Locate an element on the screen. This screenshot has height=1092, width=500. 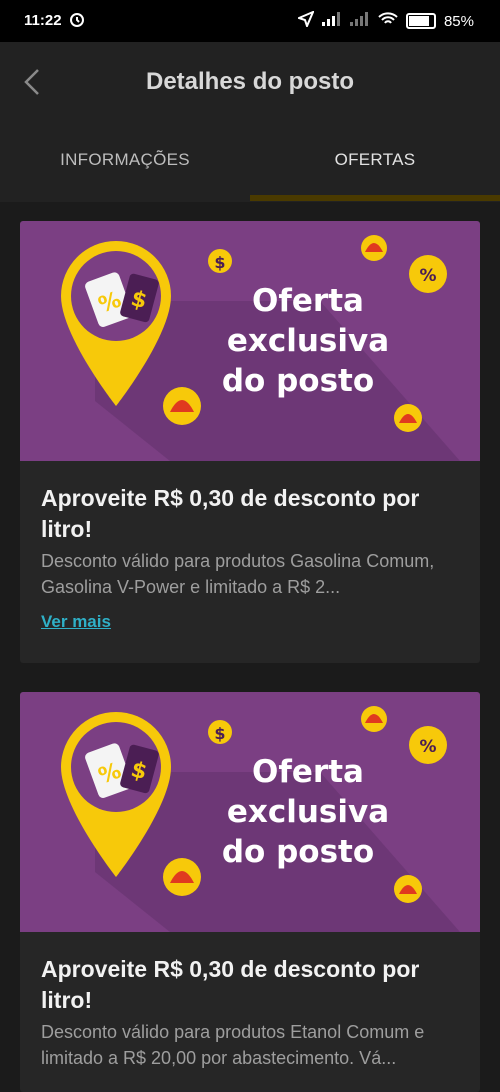
alarm-icon is located at coordinates (77, 21).